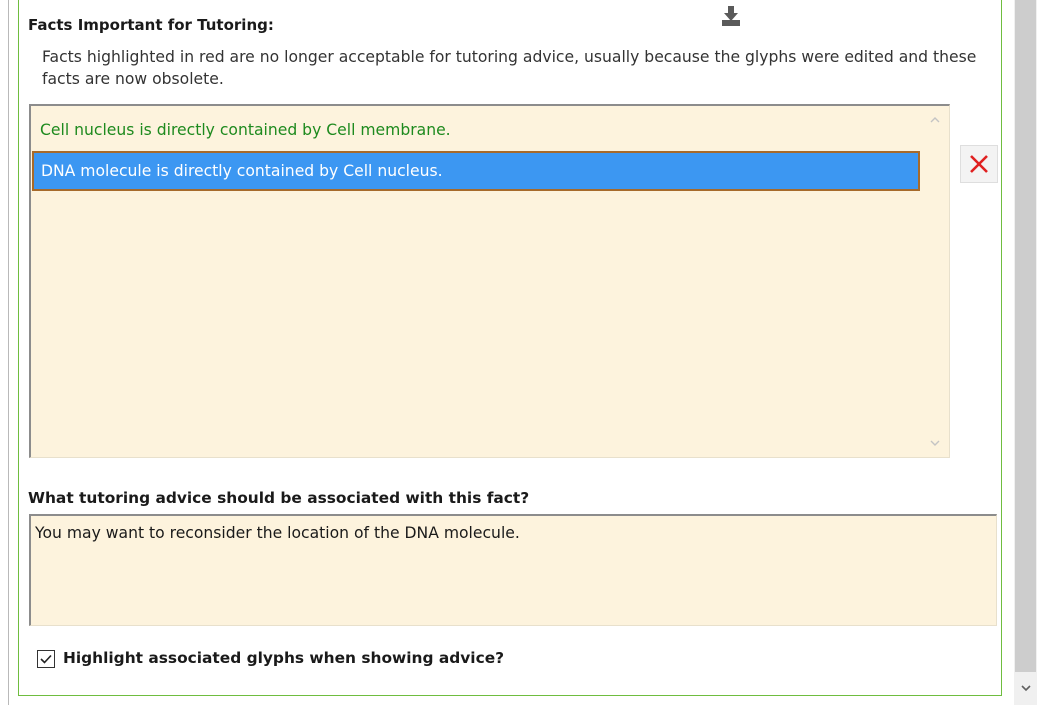 This screenshot has width=1037, height=705. Describe the element at coordinates (935, 120) in the screenshot. I see `chevron-up-icon` at that location.